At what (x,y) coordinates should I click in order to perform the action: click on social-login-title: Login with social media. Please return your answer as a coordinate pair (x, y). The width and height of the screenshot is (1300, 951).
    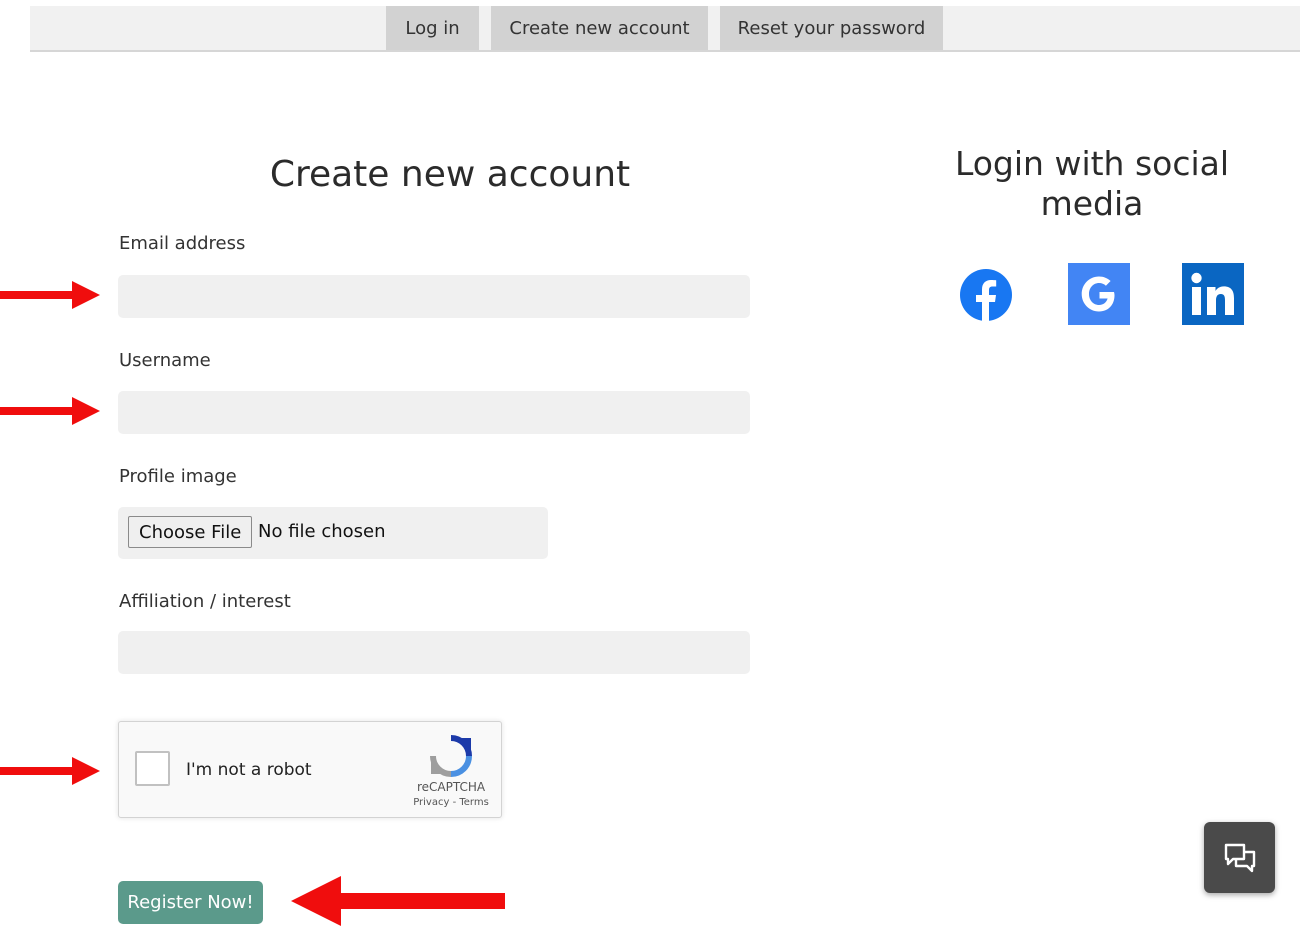
    Looking at the image, I should click on (1092, 183).